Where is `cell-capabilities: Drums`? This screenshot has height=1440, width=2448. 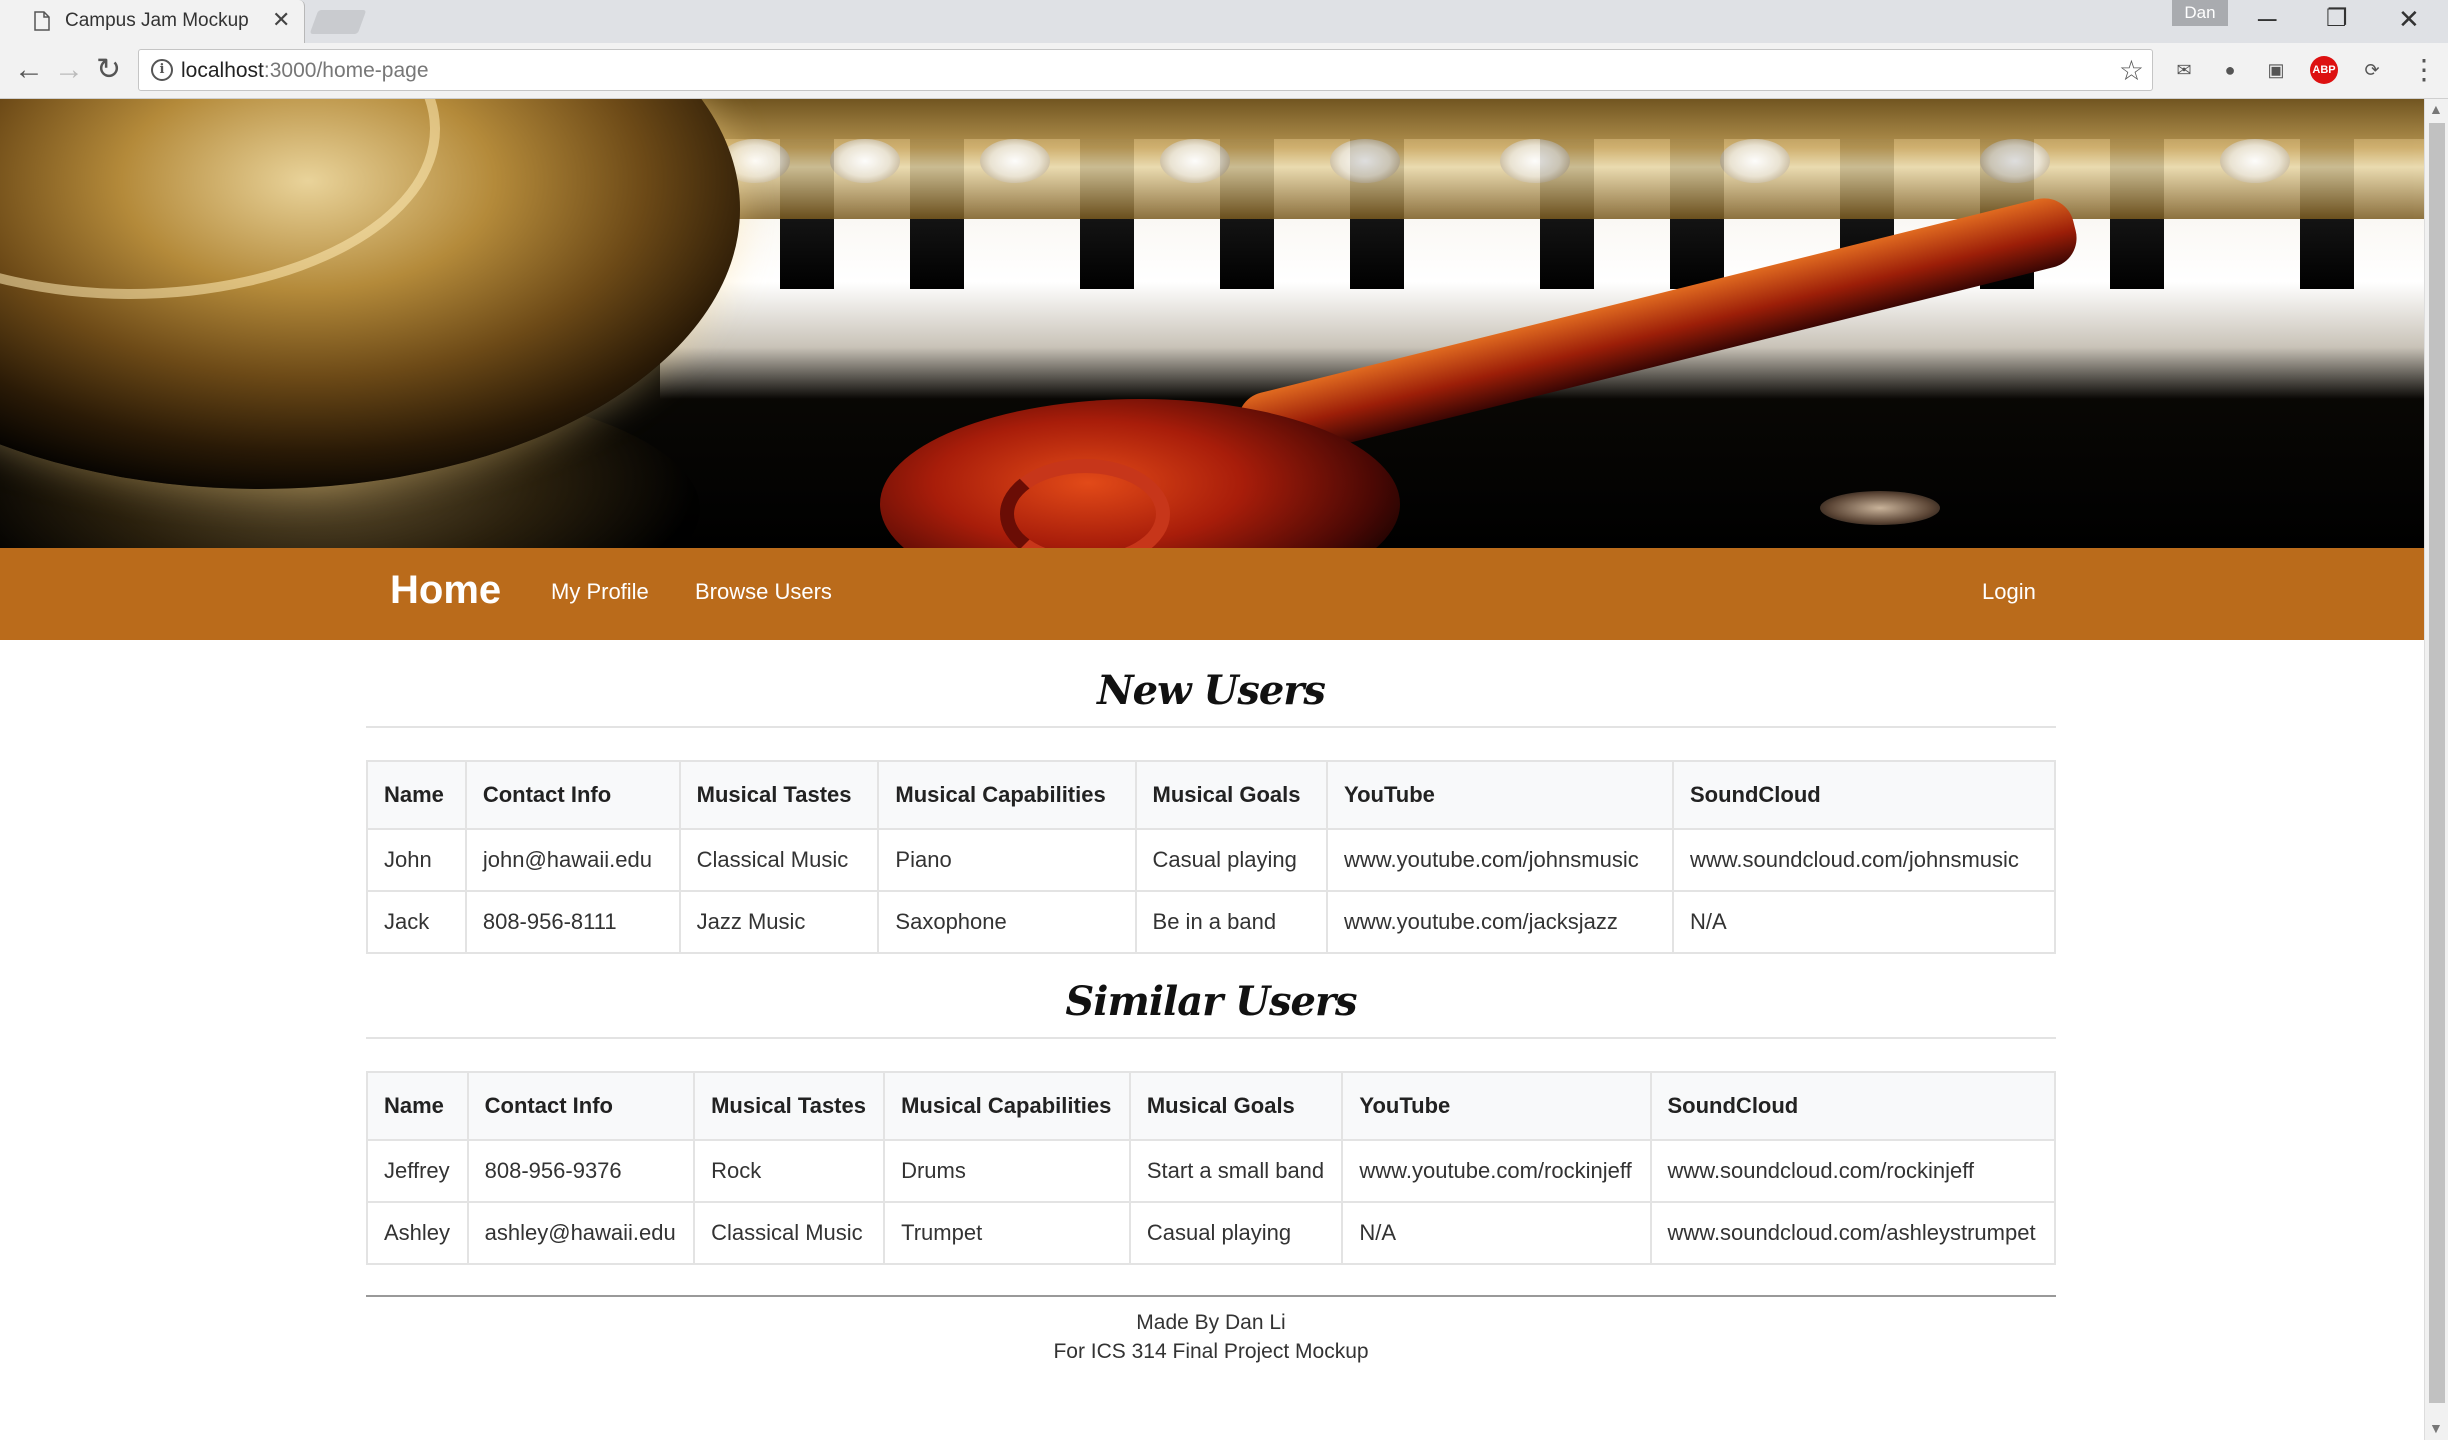
cell-capabilities: Drums is located at coordinates (1007, 1171).